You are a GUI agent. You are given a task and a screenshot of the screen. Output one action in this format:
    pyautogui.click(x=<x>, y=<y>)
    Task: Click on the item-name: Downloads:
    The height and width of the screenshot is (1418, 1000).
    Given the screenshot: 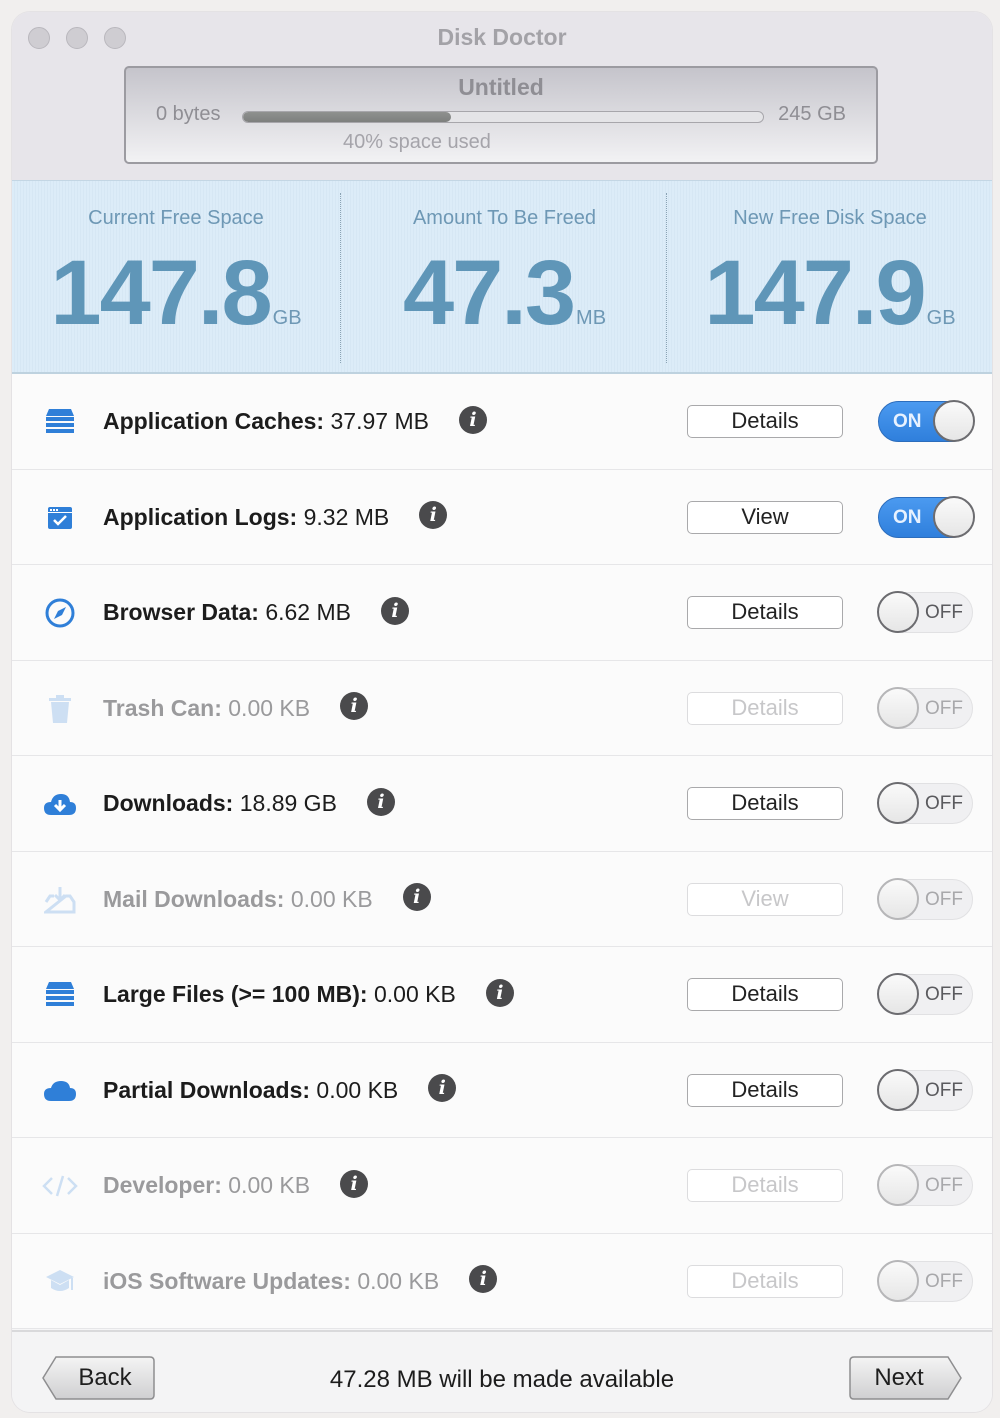 What is the action you would take?
    pyautogui.click(x=168, y=803)
    